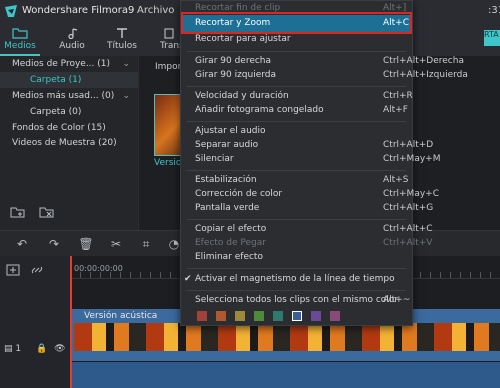  I want to click on music-note-icon, so click(73, 33).